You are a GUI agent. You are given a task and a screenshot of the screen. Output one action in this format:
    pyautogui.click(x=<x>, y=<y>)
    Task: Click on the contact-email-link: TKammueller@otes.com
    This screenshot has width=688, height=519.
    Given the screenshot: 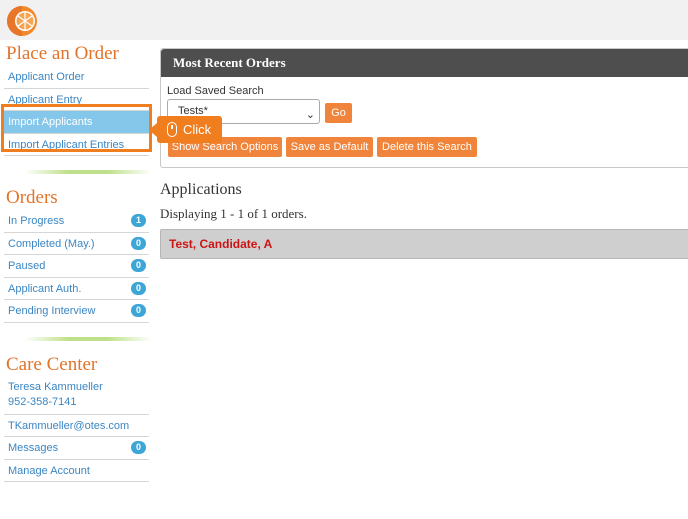 What is the action you would take?
    pyautogui.click(x=76, y=426)
    